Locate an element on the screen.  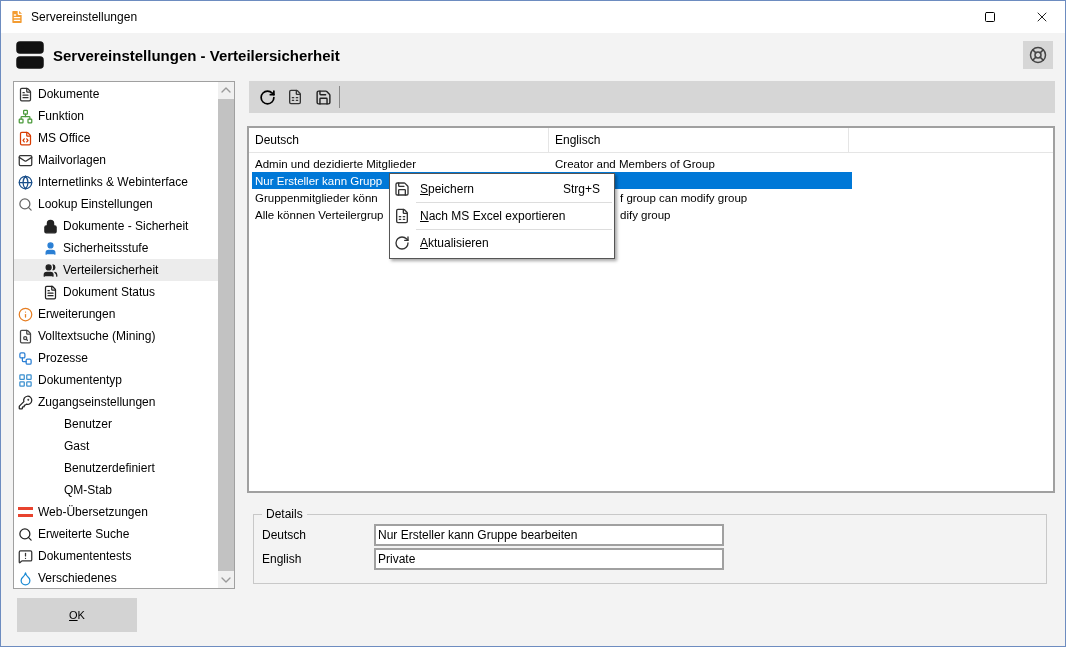
table-cell: dify group is located at coordinates (645, 214).